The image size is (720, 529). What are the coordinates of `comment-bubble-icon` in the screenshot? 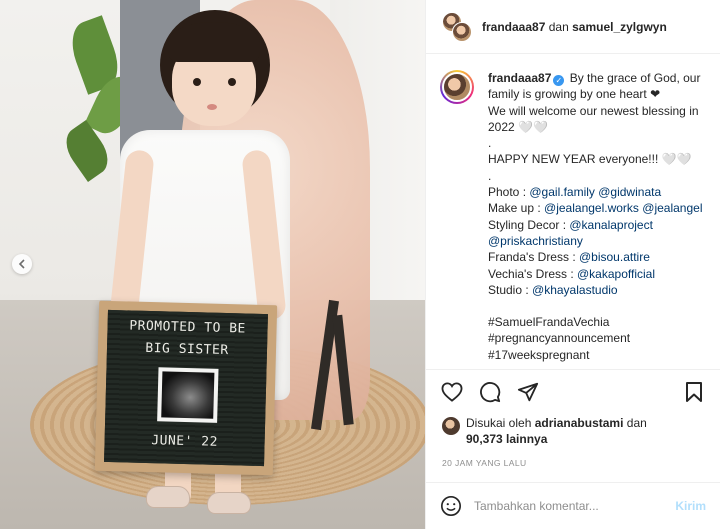 It's located at (490, 391).